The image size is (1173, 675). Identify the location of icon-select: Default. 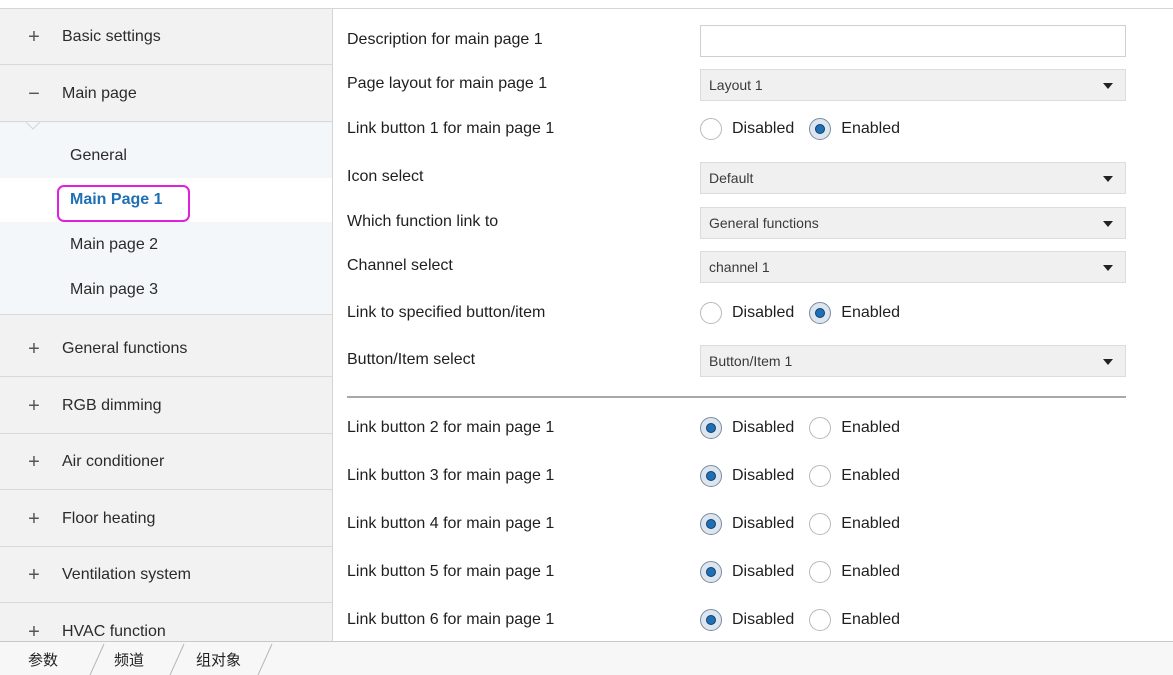
(913, 178).